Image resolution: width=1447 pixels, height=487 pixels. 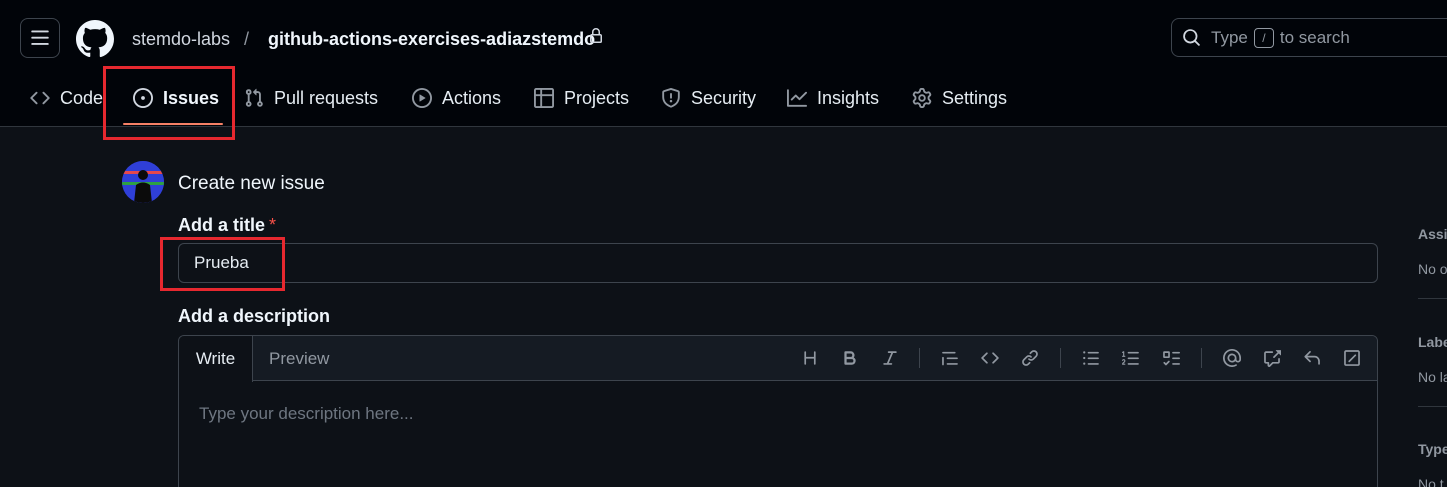 I want to click on tab-insights: Insights, so click(x=833, y=98).